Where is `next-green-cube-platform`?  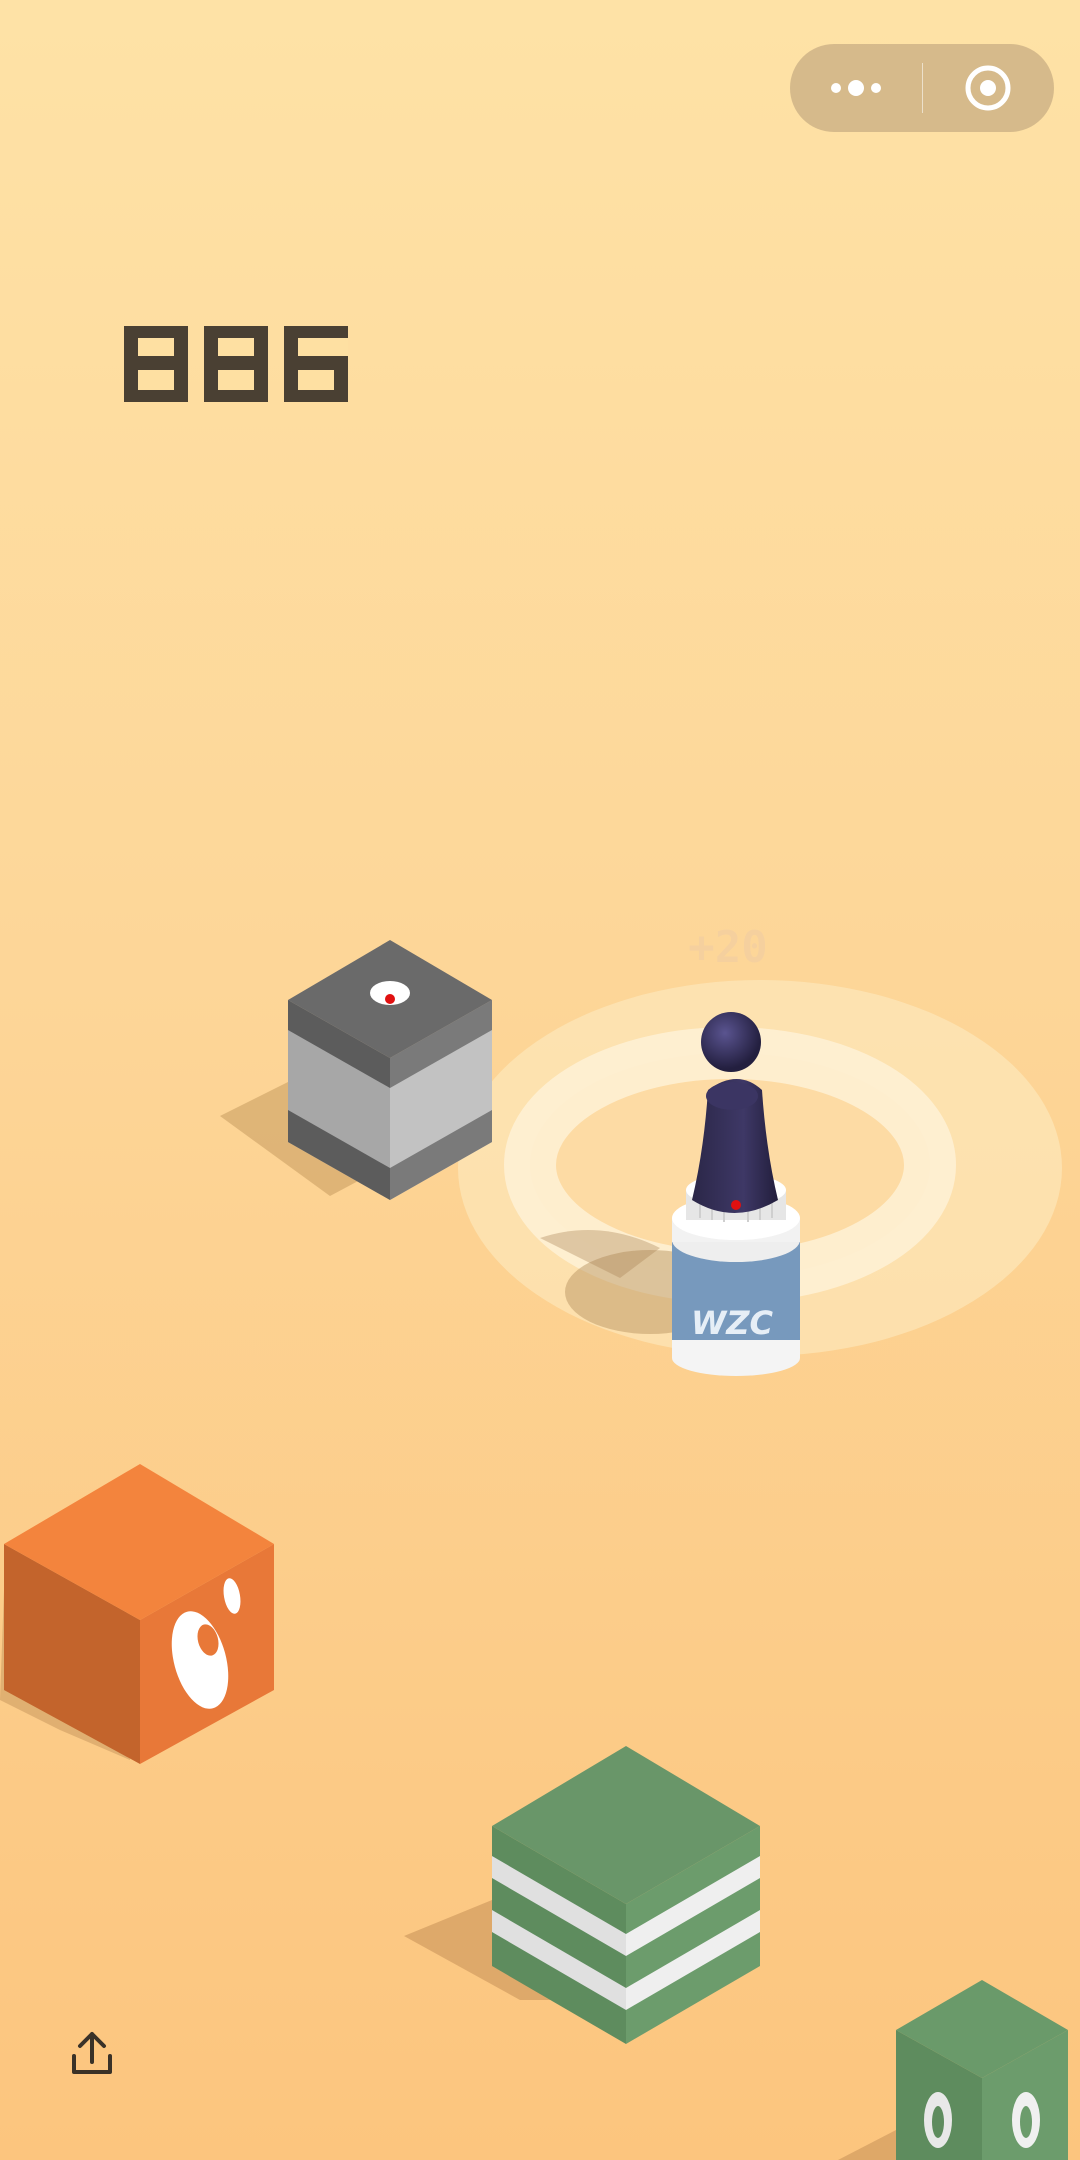 next-green-cube-platform is located at coordinates (953, 2070).